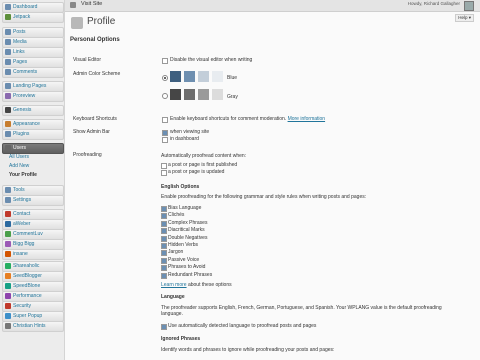  What do you see at coordinates (307, 119) in the screenshot?
I see `more-information-link: More information` at bounding box center [307, 119].